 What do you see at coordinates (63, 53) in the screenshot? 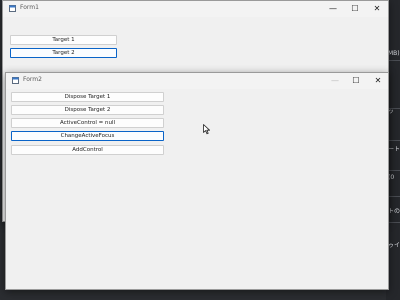
I see `target2-button: Target 2` at bounding box center [63, 53].